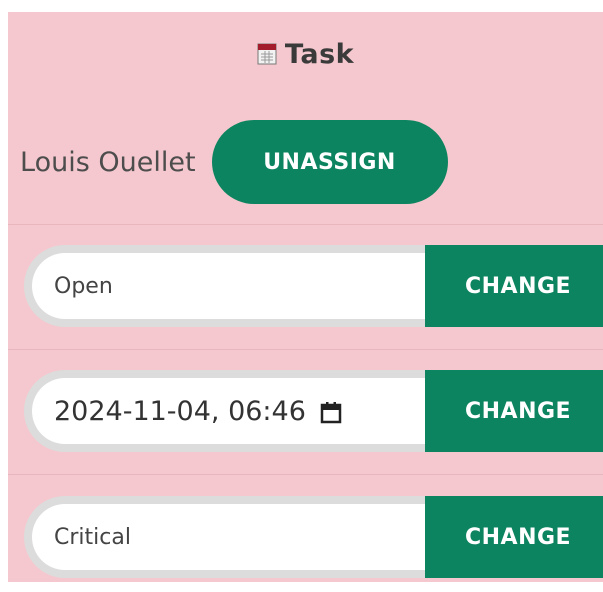  What do you see at coordinates (514, 286) in the screenshot?
I see `change-status-button: CHANGE` at bounding box center [514, 286].